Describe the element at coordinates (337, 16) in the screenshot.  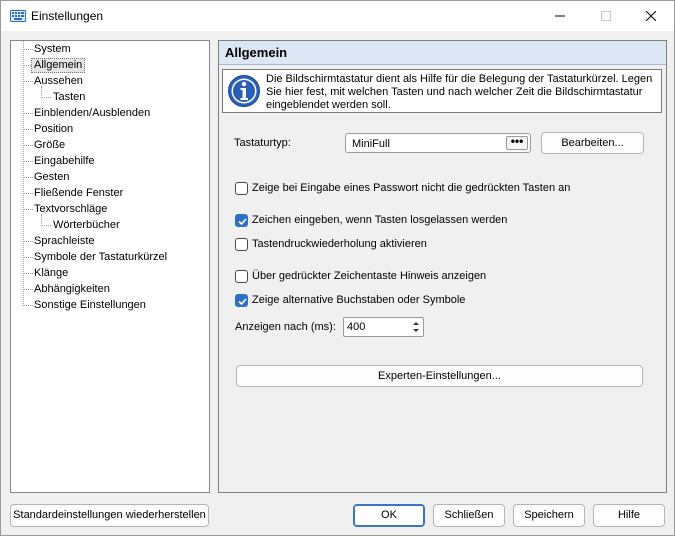
I see `title-bar: Einstellungen` at that location.